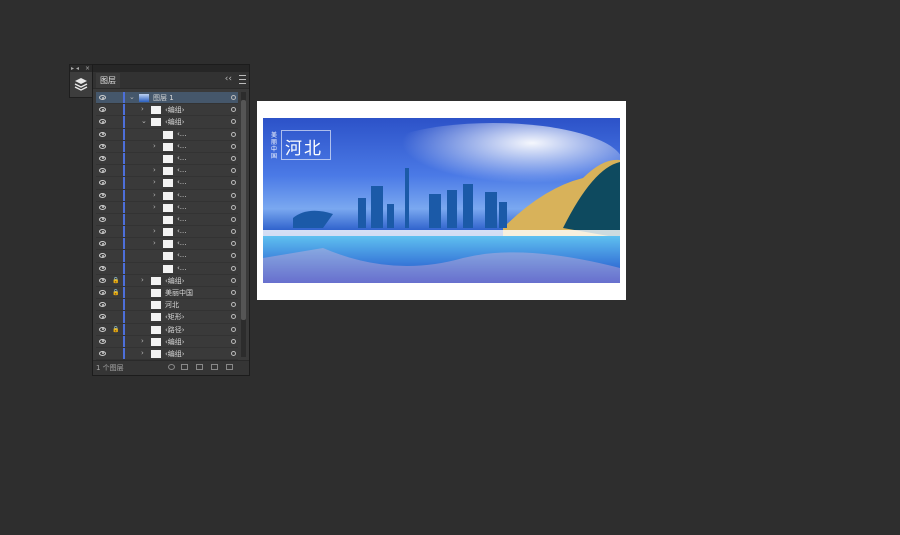  I want to click on panel-grip, so click(171, 68).